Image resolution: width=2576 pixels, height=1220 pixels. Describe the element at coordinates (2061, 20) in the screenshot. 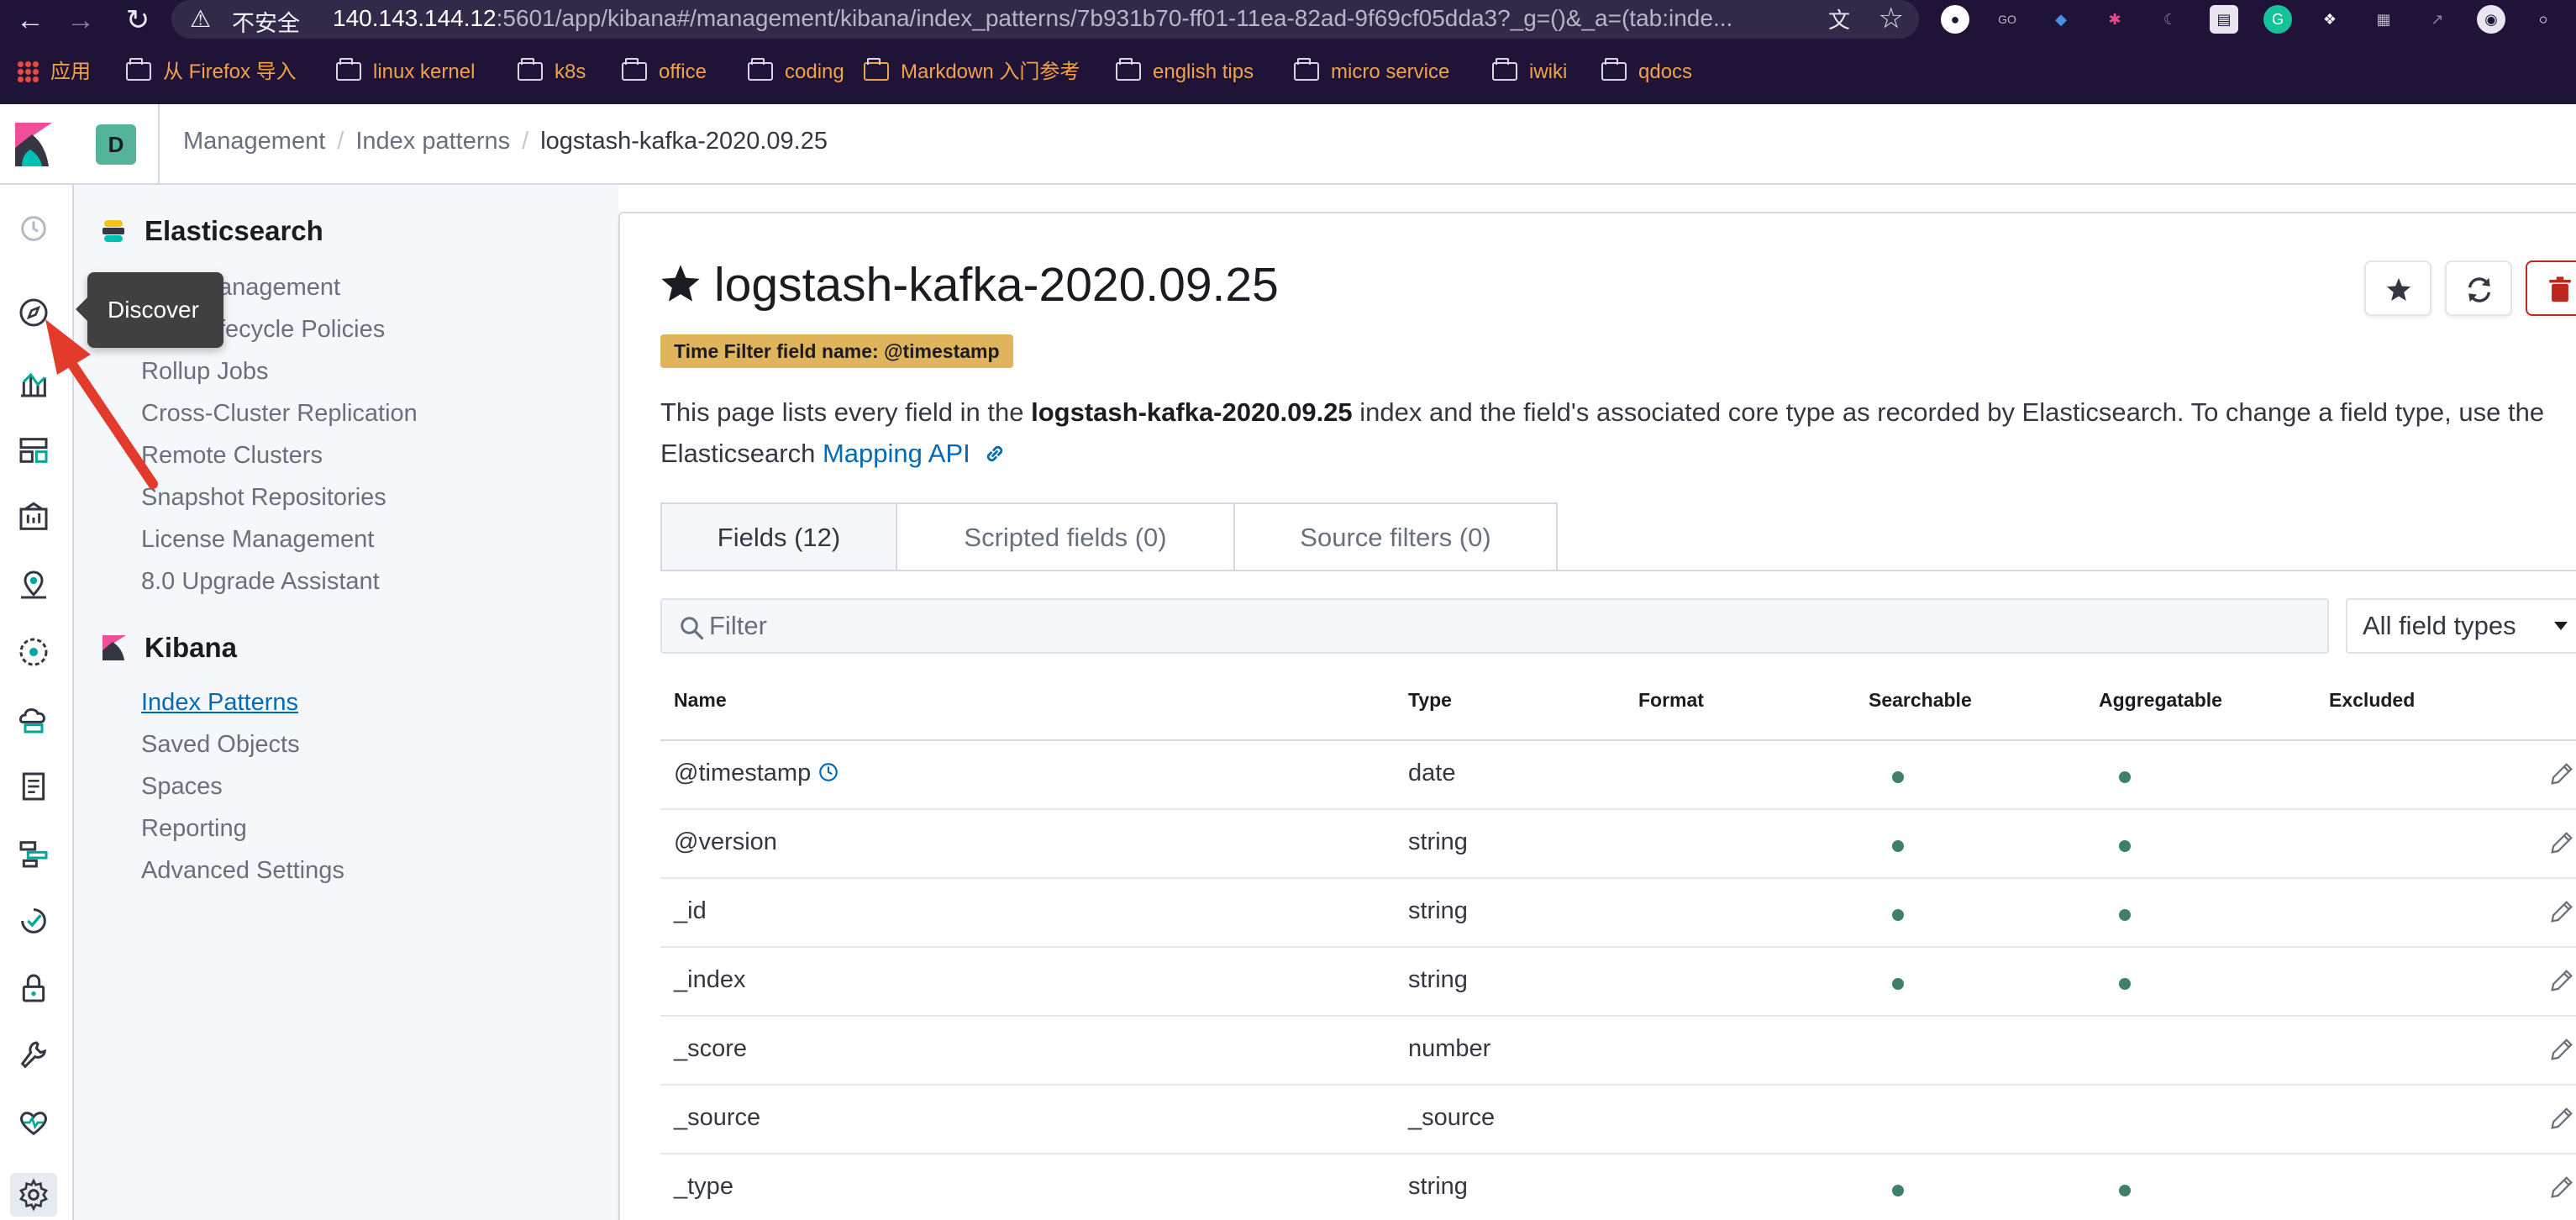

I see `extension-diamond-icon: ◆` at that location.